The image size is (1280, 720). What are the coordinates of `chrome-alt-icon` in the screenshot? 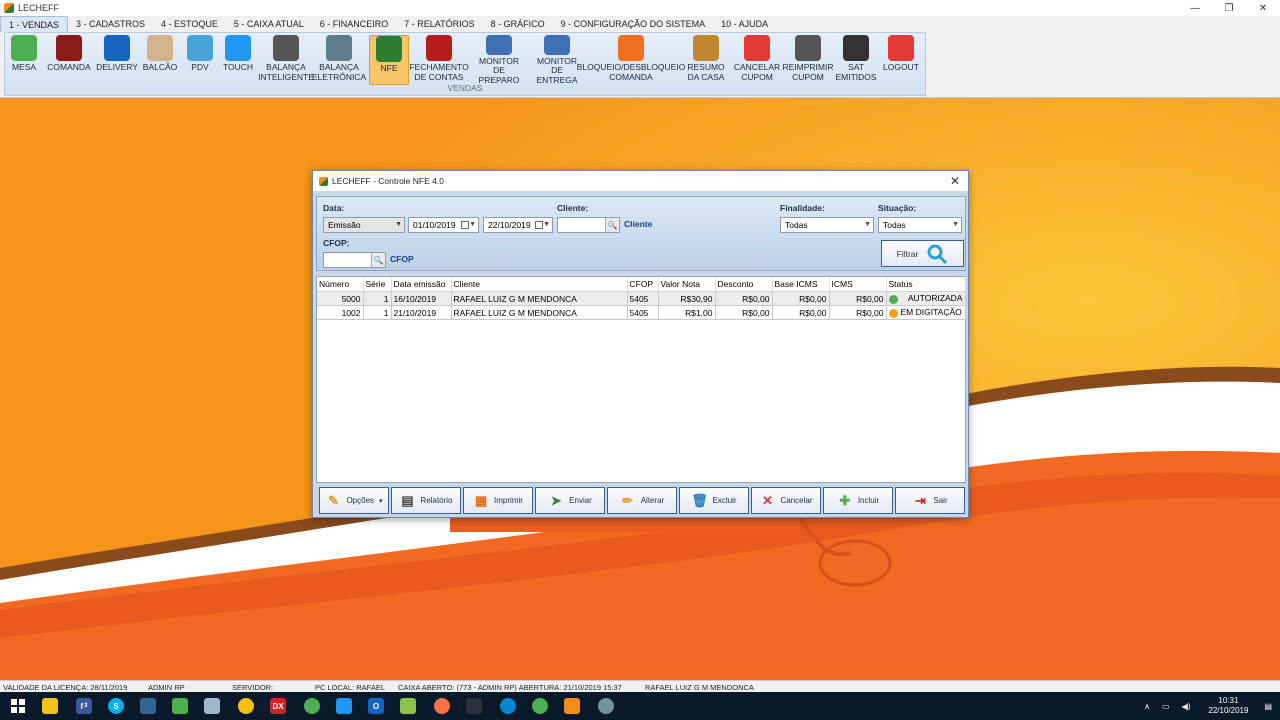 It's located at (540, 706).